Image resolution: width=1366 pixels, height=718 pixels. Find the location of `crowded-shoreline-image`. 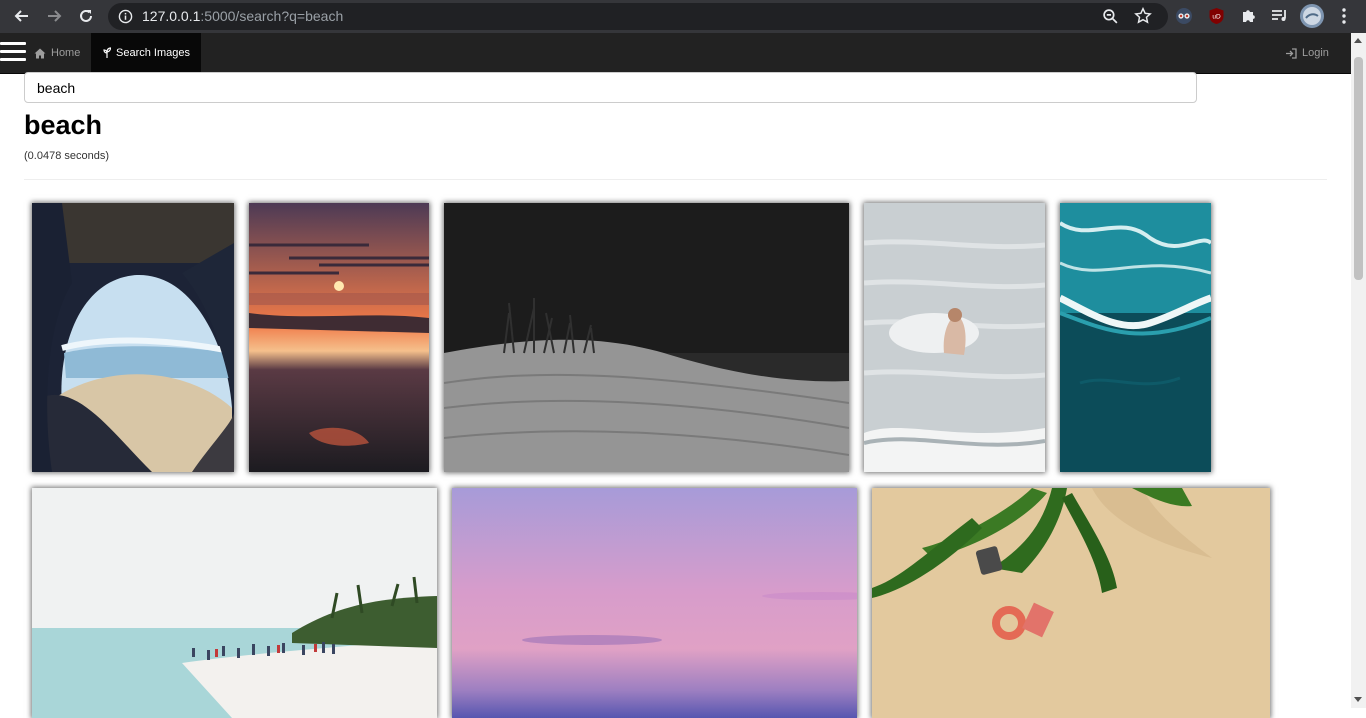

crowded-shoreline-image is located at coordinates (234, 603).